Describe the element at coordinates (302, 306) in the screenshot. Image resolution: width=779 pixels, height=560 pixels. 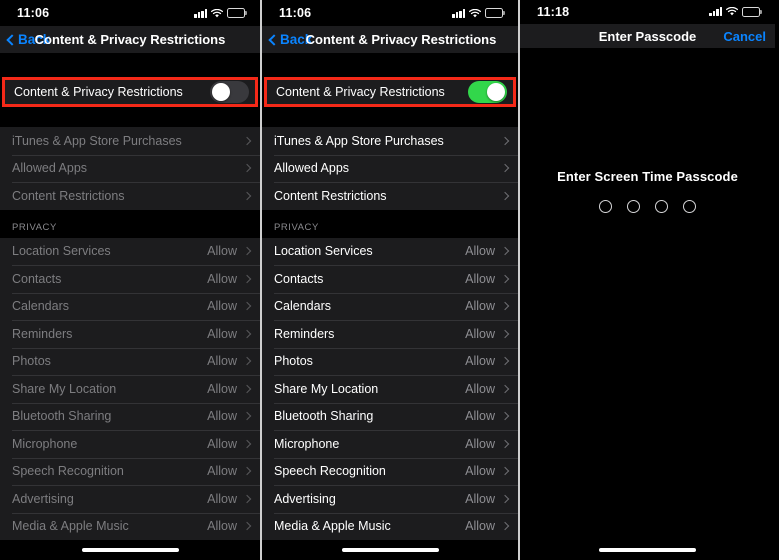
I see `row-label: Calendars` at that location.